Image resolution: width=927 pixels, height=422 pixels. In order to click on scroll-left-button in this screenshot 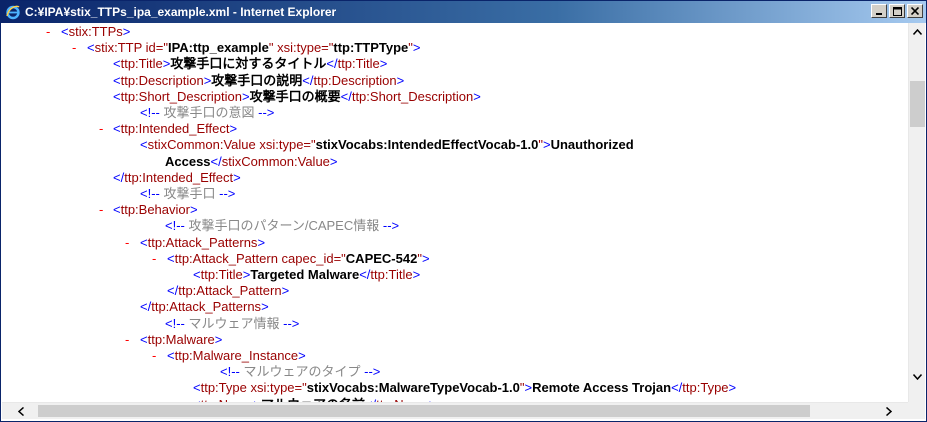, I will do `click(20, 411)`.